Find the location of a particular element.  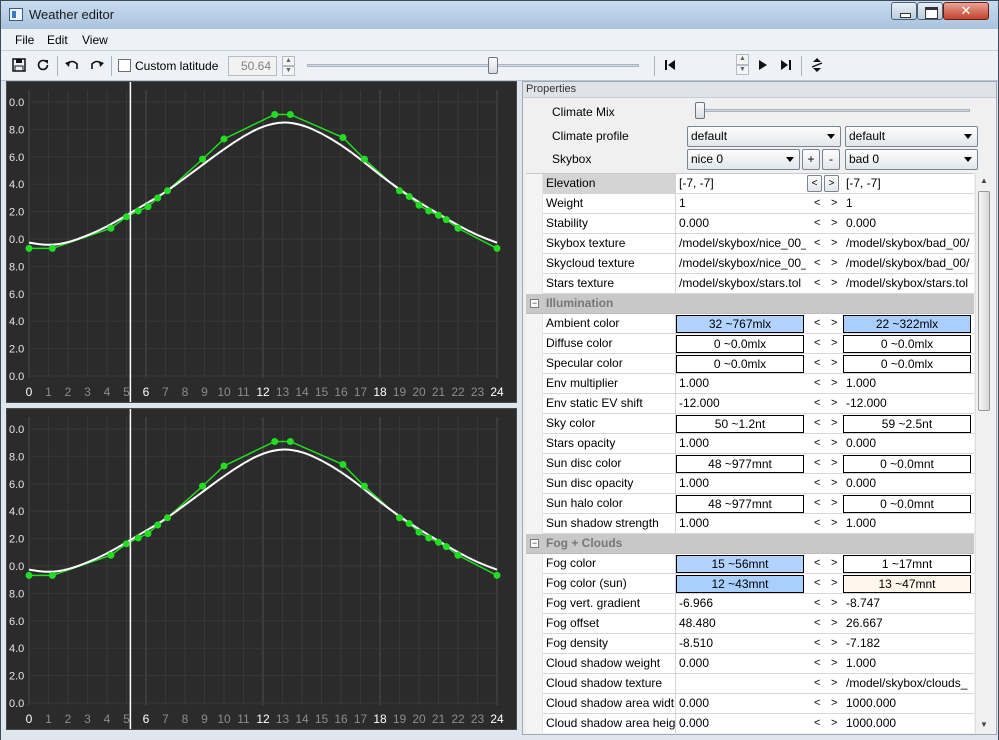

menu-view: View is located at coordinates (95, 40).